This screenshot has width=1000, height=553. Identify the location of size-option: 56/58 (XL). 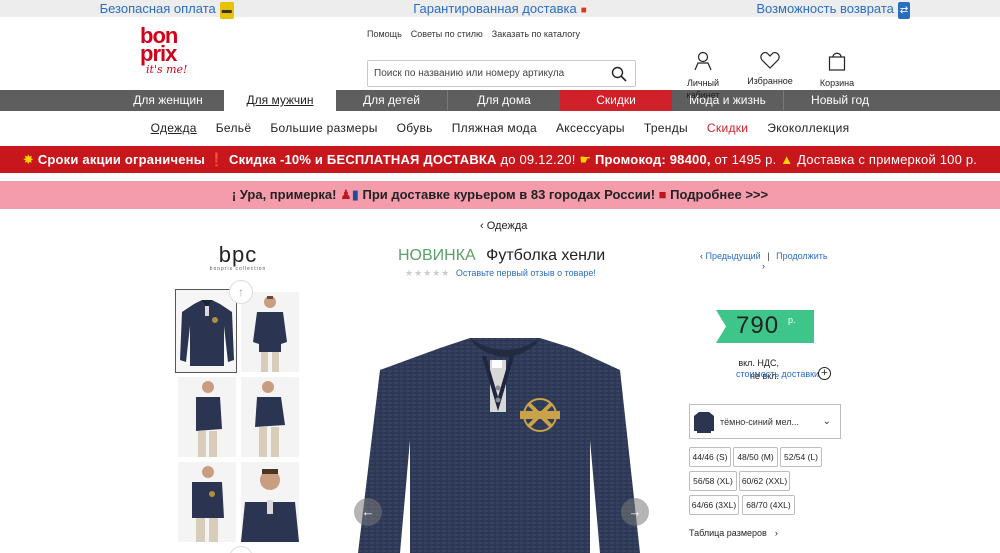
(713, 481).